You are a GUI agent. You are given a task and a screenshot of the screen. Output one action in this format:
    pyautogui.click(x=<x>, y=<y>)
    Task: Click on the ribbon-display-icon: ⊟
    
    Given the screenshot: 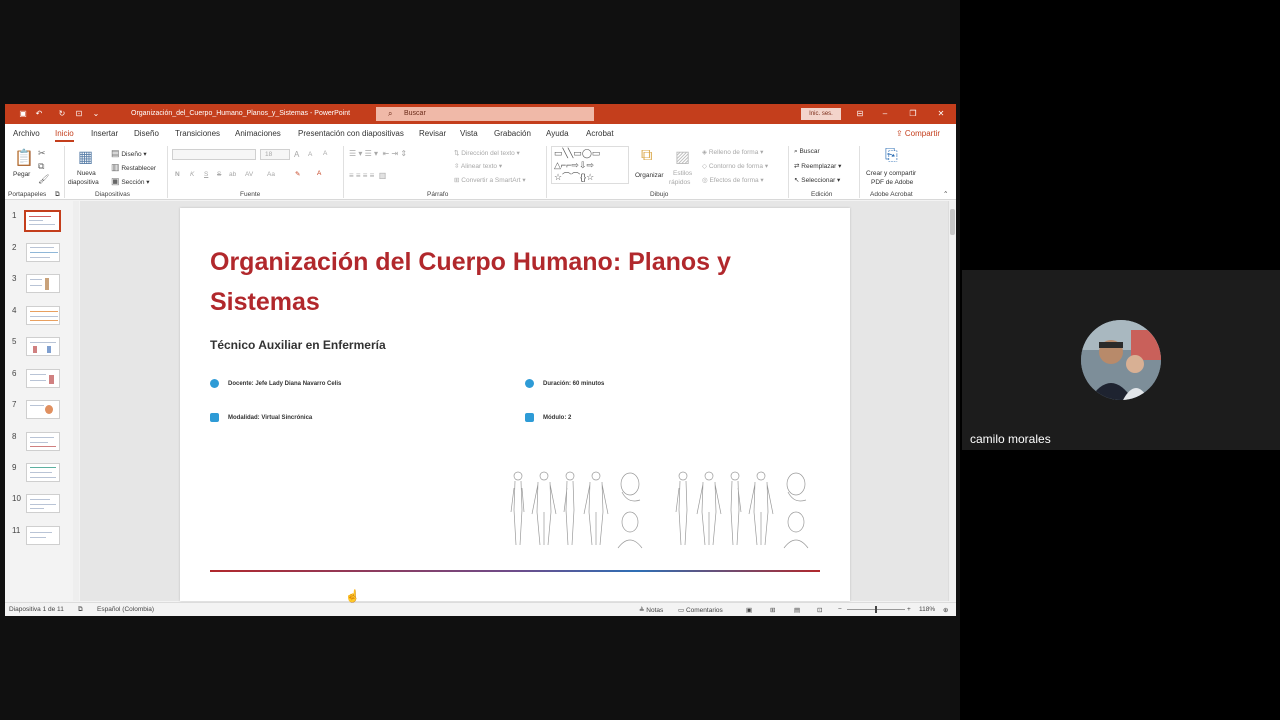 What is the action you would take?
    pyautogui.click(x=860, y=114)
    